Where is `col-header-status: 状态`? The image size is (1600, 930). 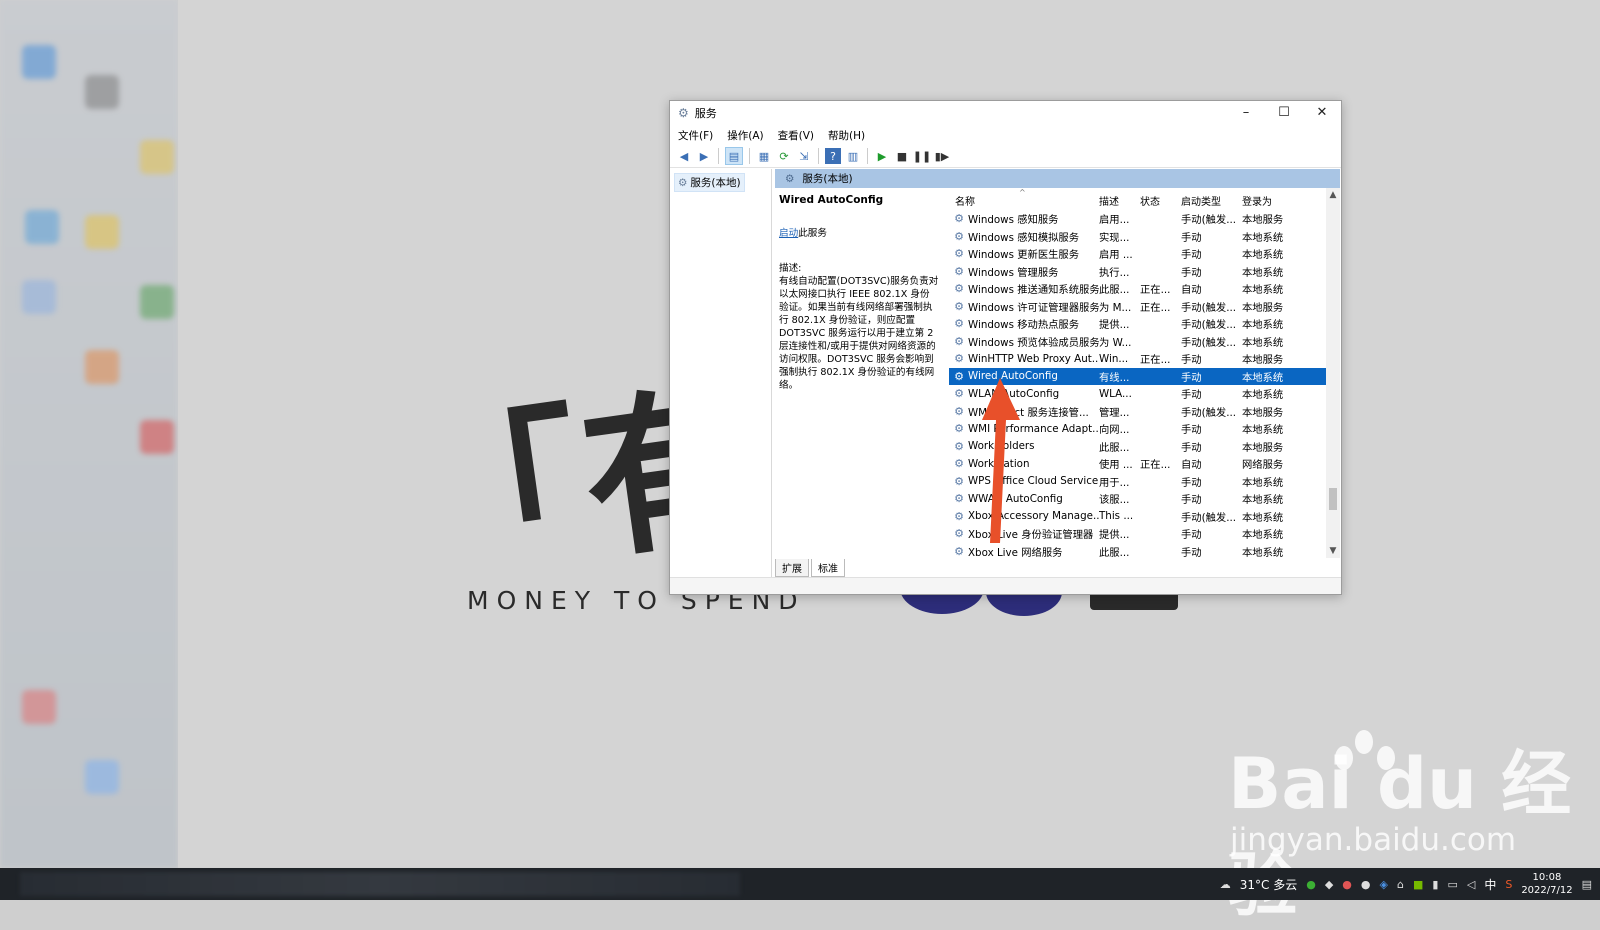
col-header-status: 状态 is located at coordinates (1160, 200).